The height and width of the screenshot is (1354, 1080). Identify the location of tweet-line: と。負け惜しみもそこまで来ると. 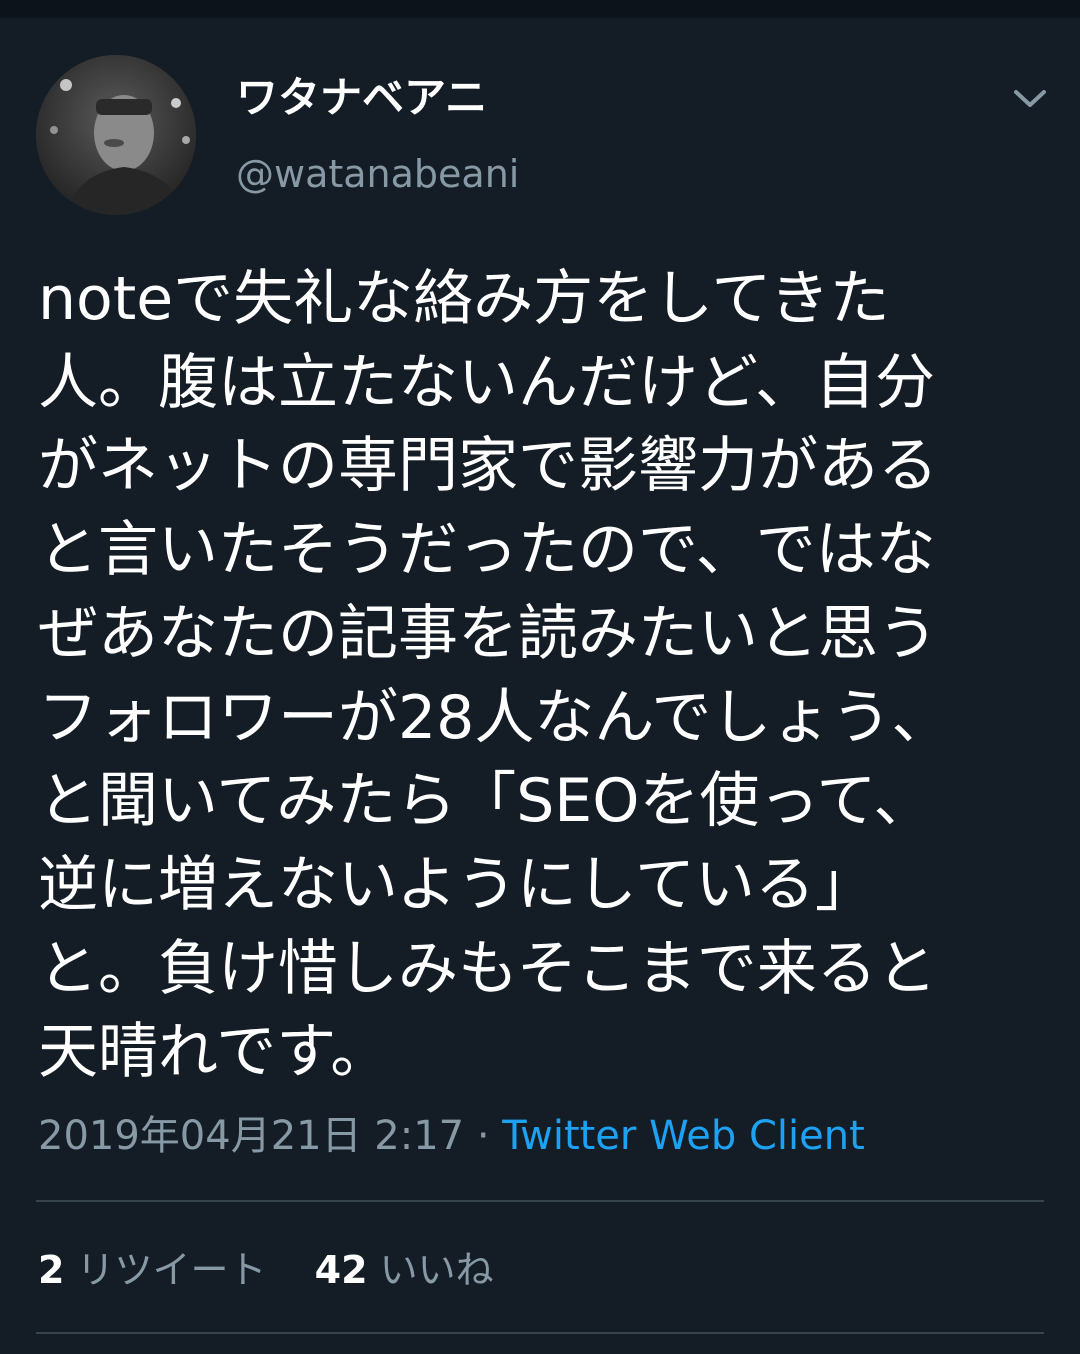
(487, 968).